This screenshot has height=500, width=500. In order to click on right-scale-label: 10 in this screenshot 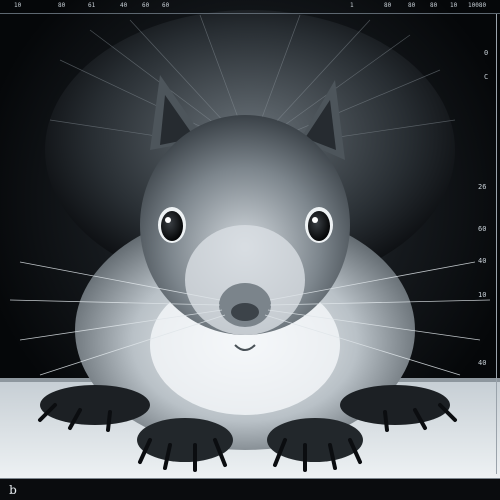, I will do `click(482, 295)`.